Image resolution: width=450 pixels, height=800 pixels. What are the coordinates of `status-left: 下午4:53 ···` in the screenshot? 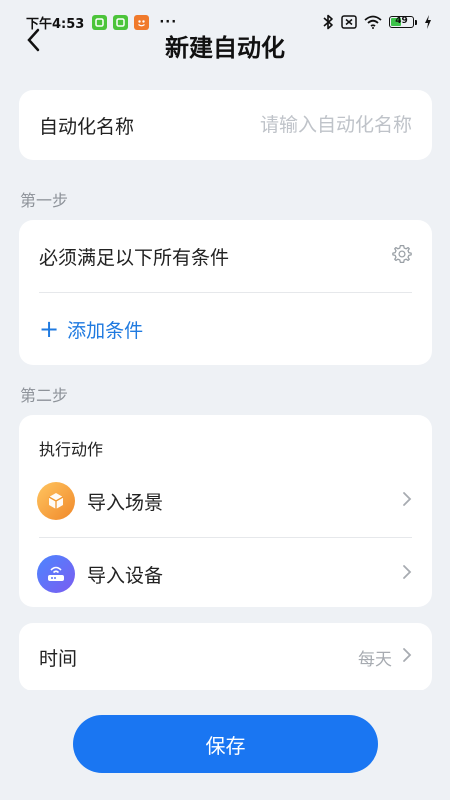 It's located at (101, 22).